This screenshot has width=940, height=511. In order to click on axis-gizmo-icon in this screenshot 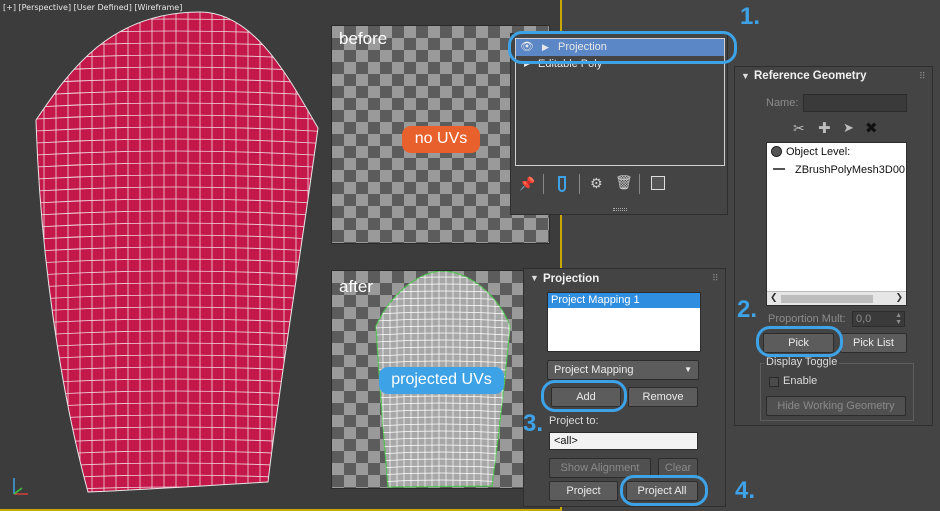, I will do `click(20, 486)`.